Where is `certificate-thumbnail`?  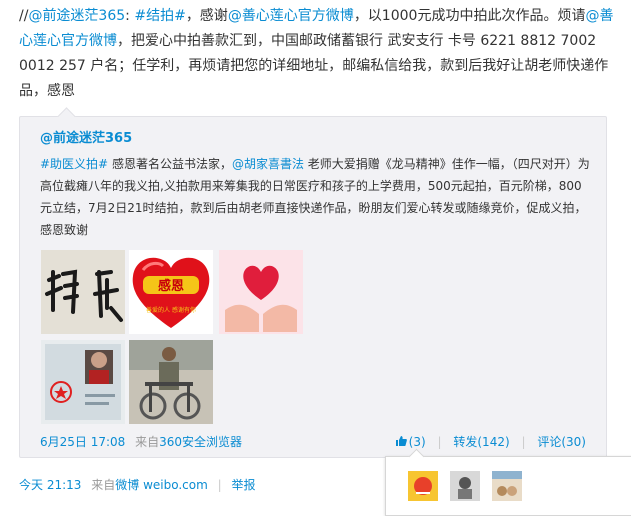 certificate-thumbnail is located at coordinates (83, 382).